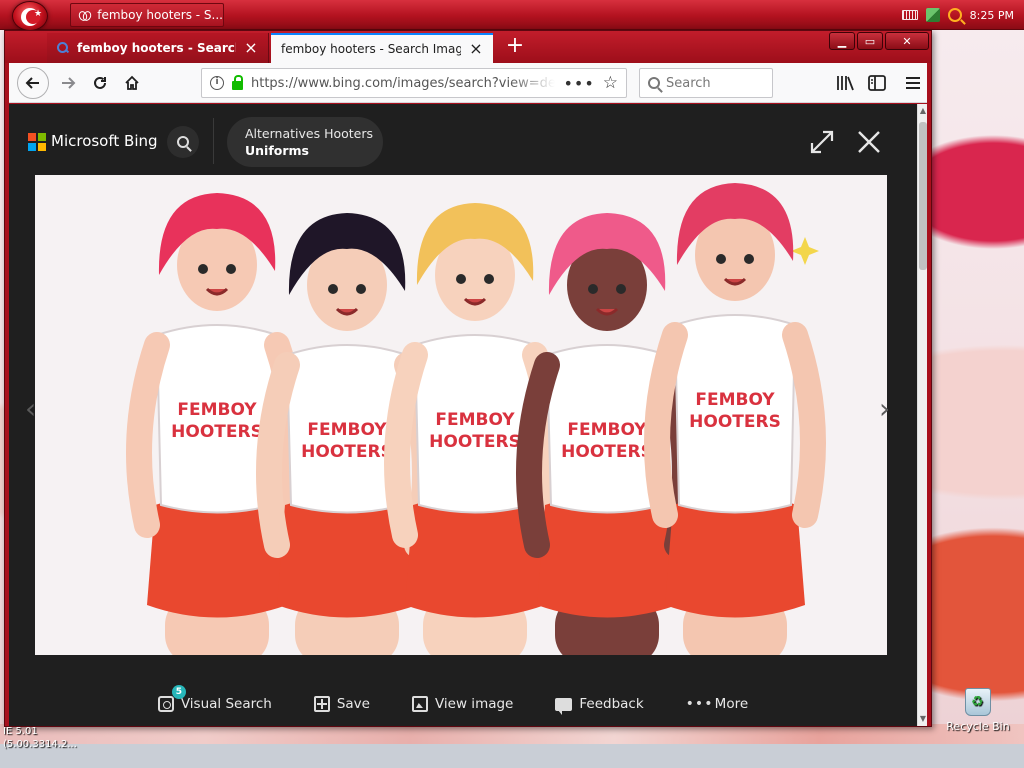  I want to click on reload-button, so click(100, 83).